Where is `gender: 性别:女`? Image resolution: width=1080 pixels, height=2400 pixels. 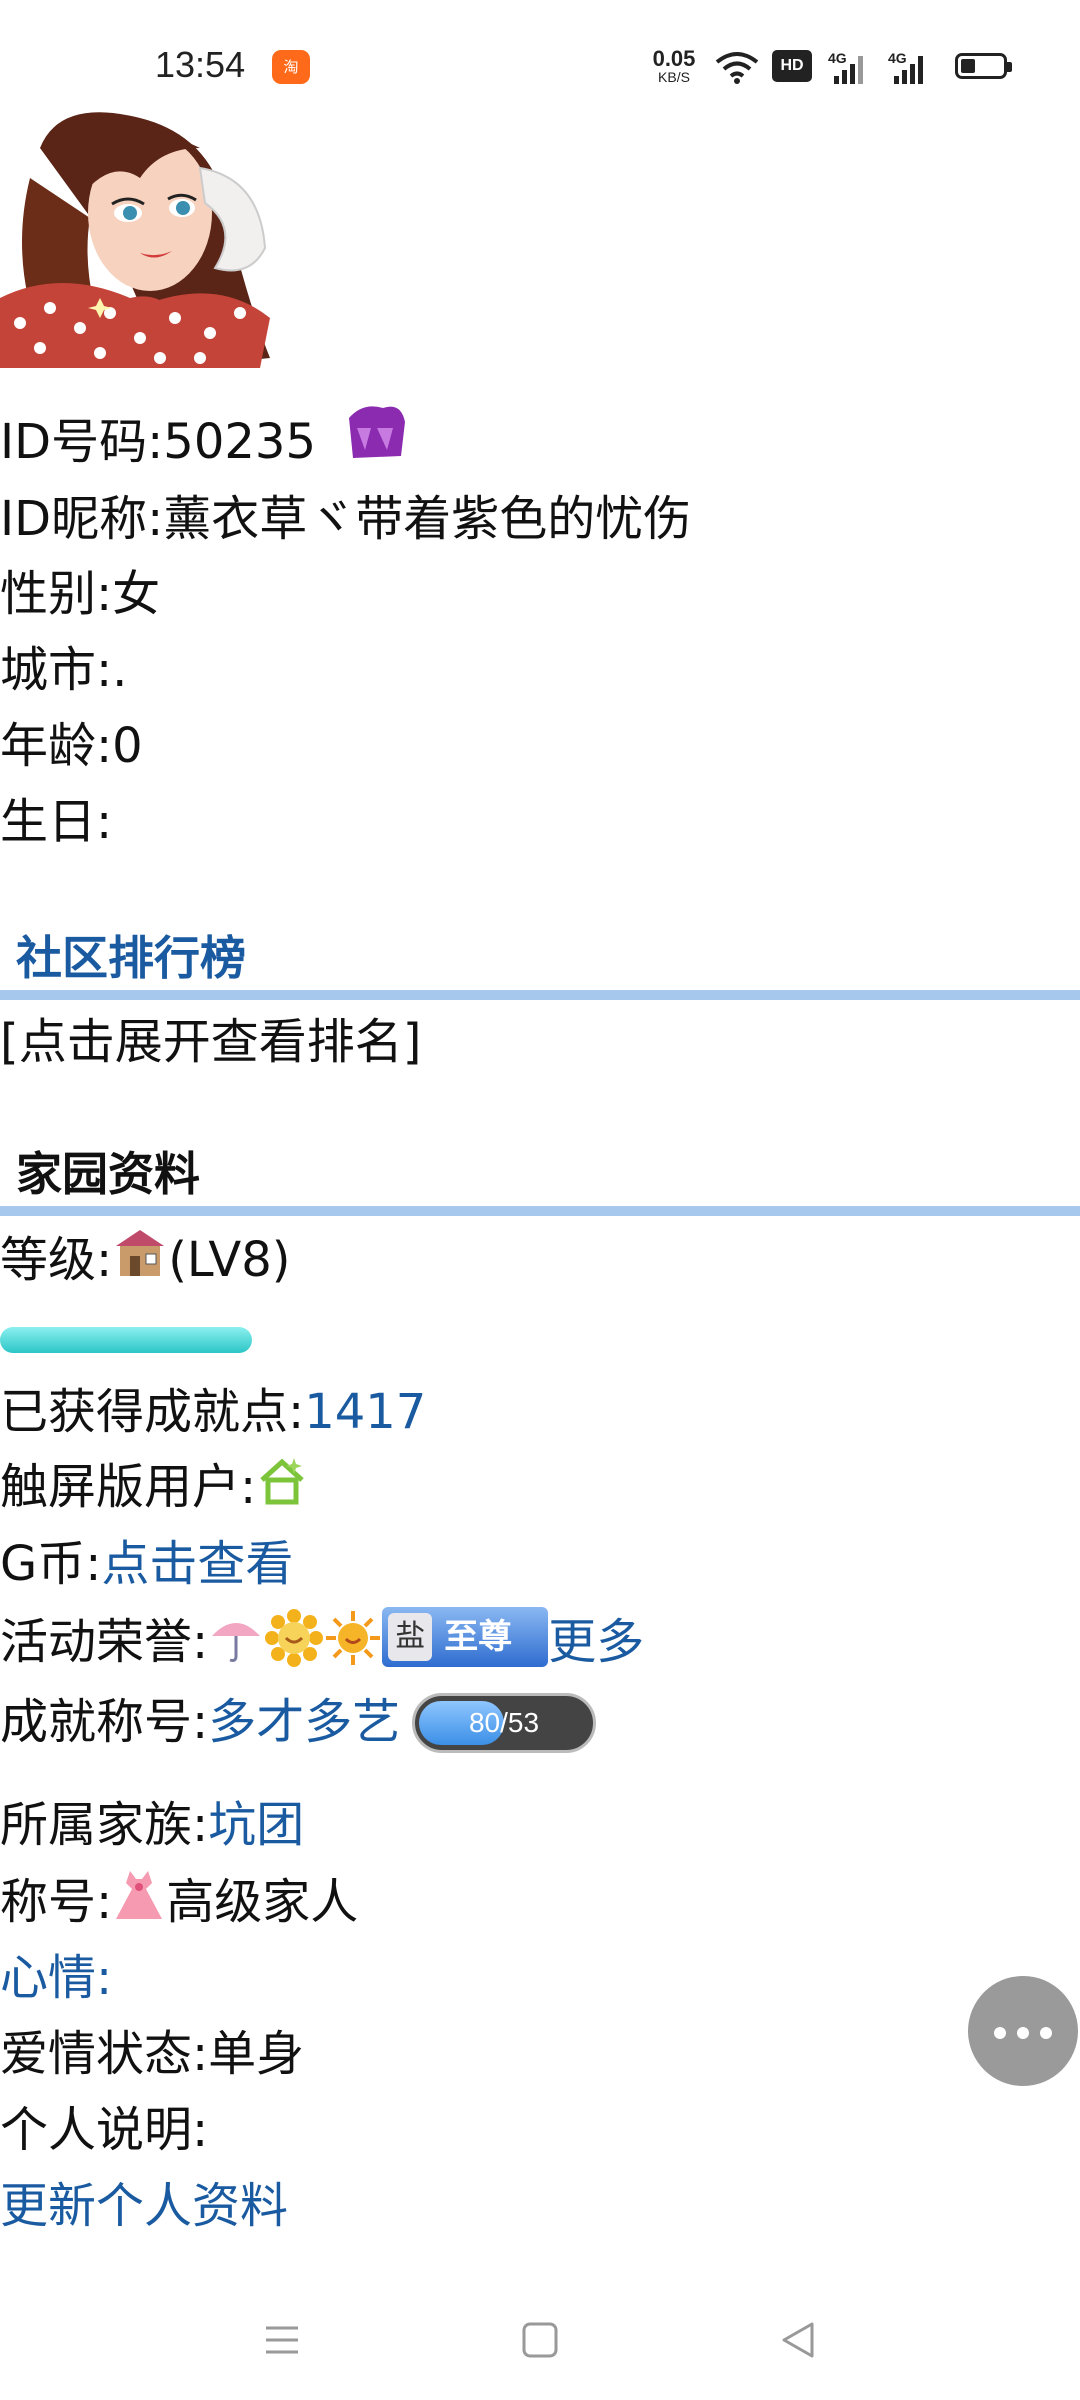 gender: 性别:女 is located at coordinates (80, 594).